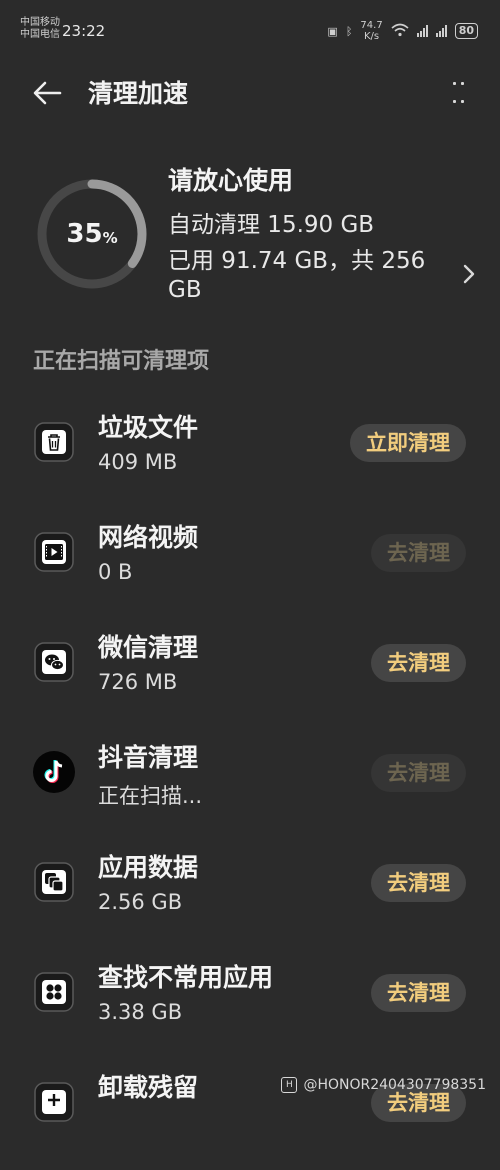 This screenshot has height=1170, width=500. Describe the element at coordinates (138, 462) in the screenshot. I see `item-size: 409 MB` at that location.